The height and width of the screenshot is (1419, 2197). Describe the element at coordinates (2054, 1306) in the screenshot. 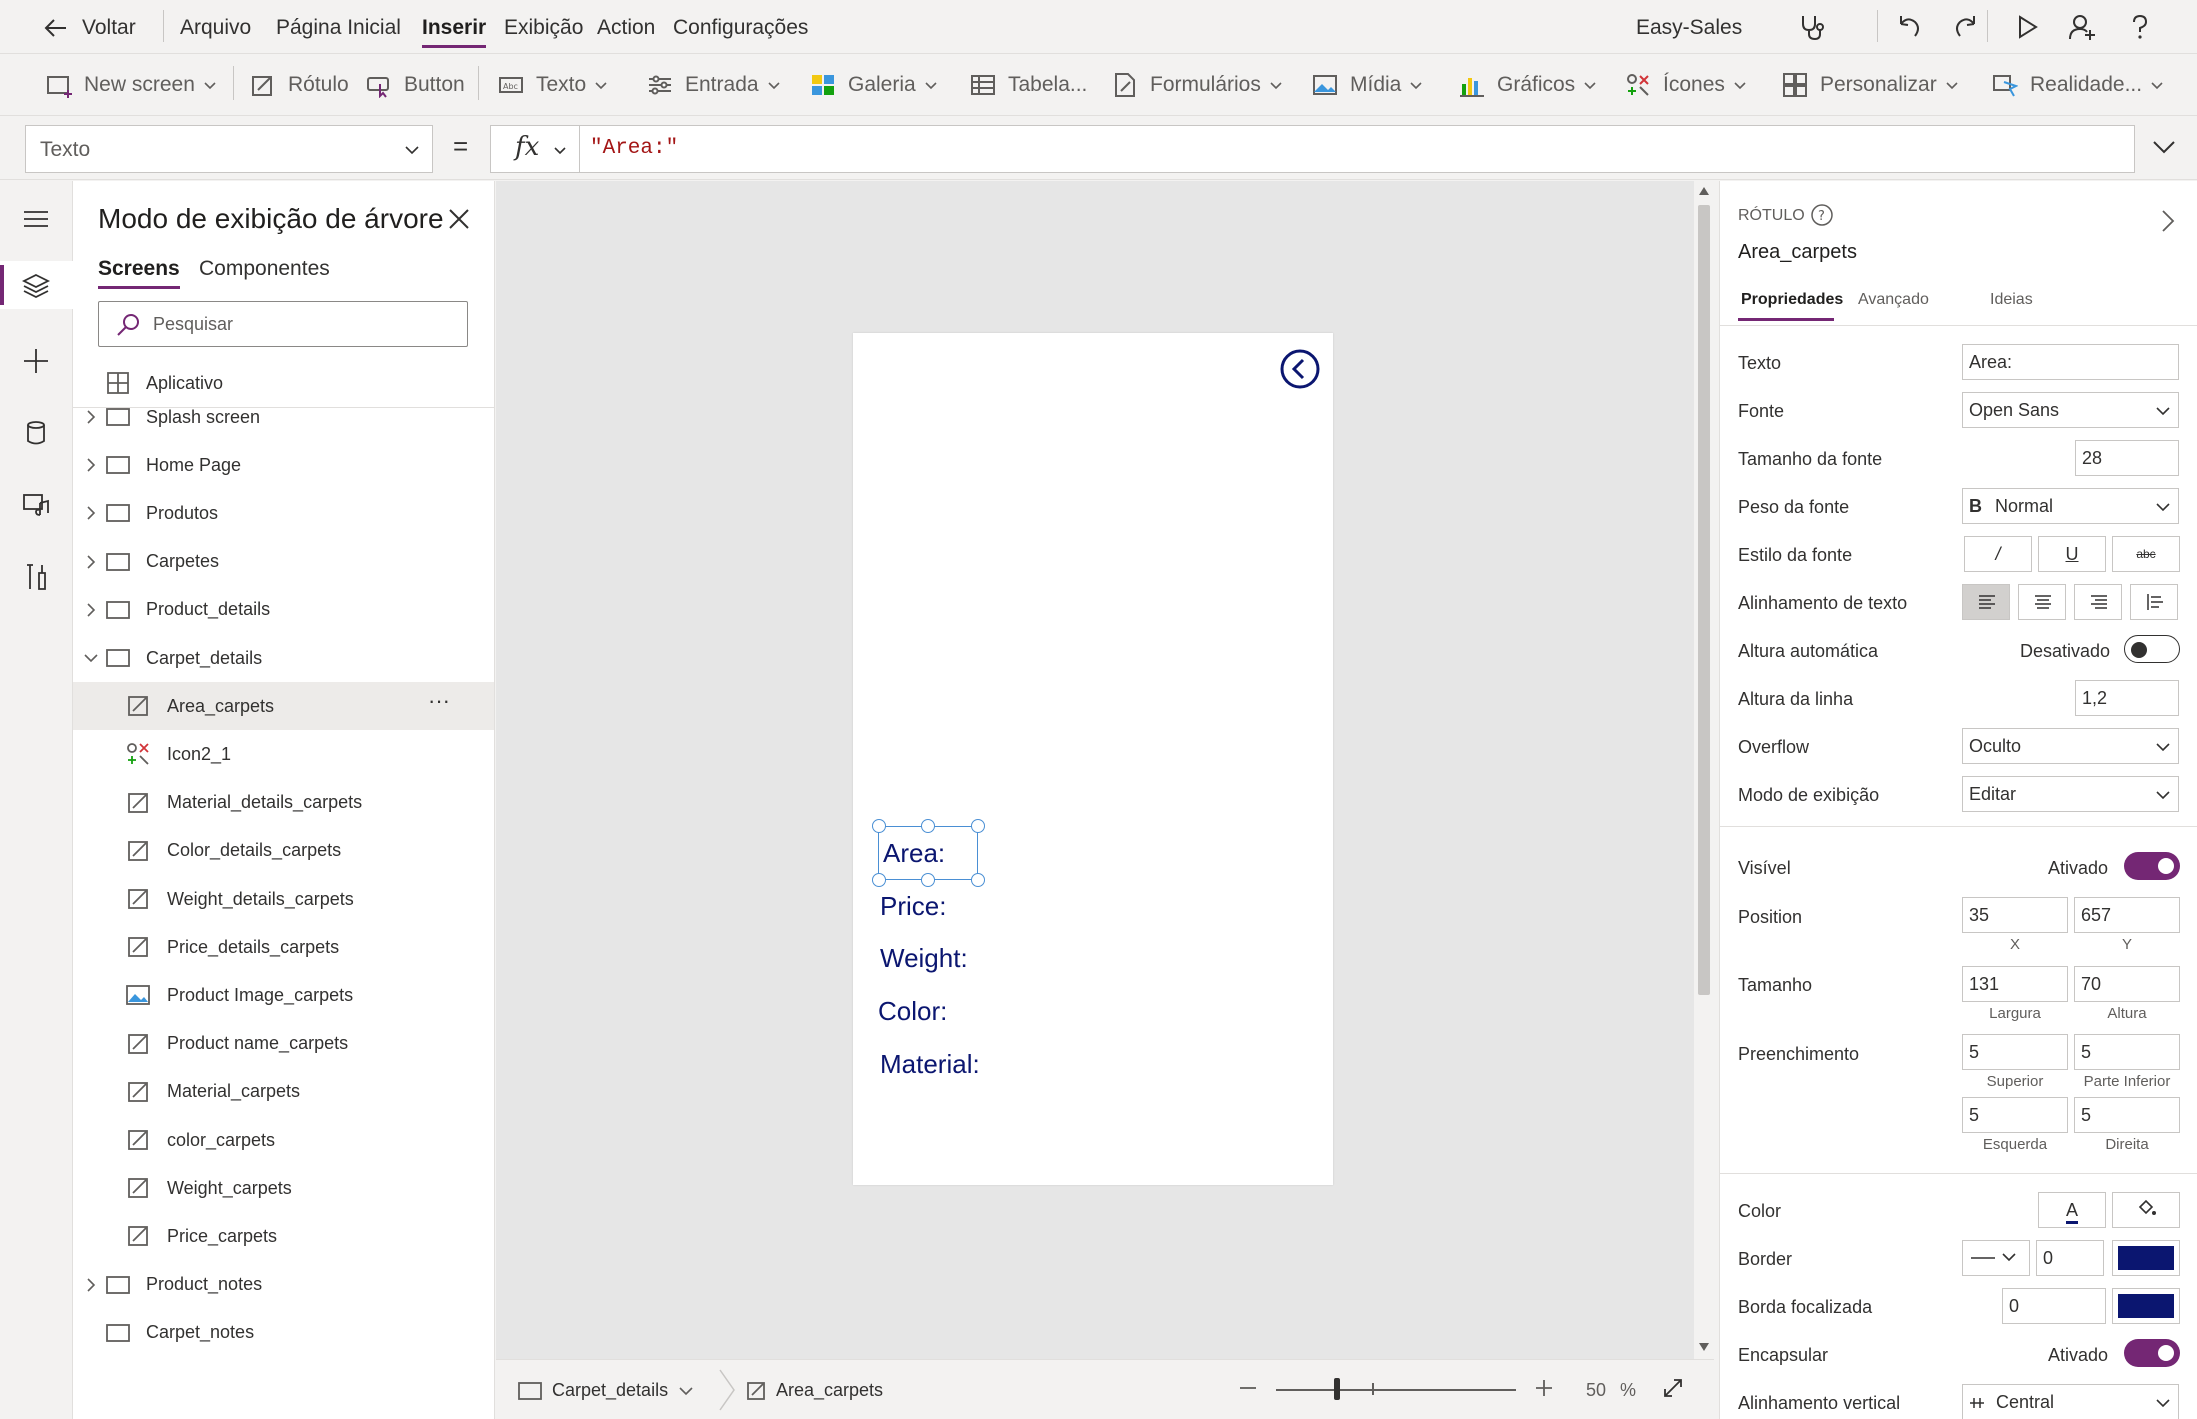

I see `focused-border-input: 0` at that location.